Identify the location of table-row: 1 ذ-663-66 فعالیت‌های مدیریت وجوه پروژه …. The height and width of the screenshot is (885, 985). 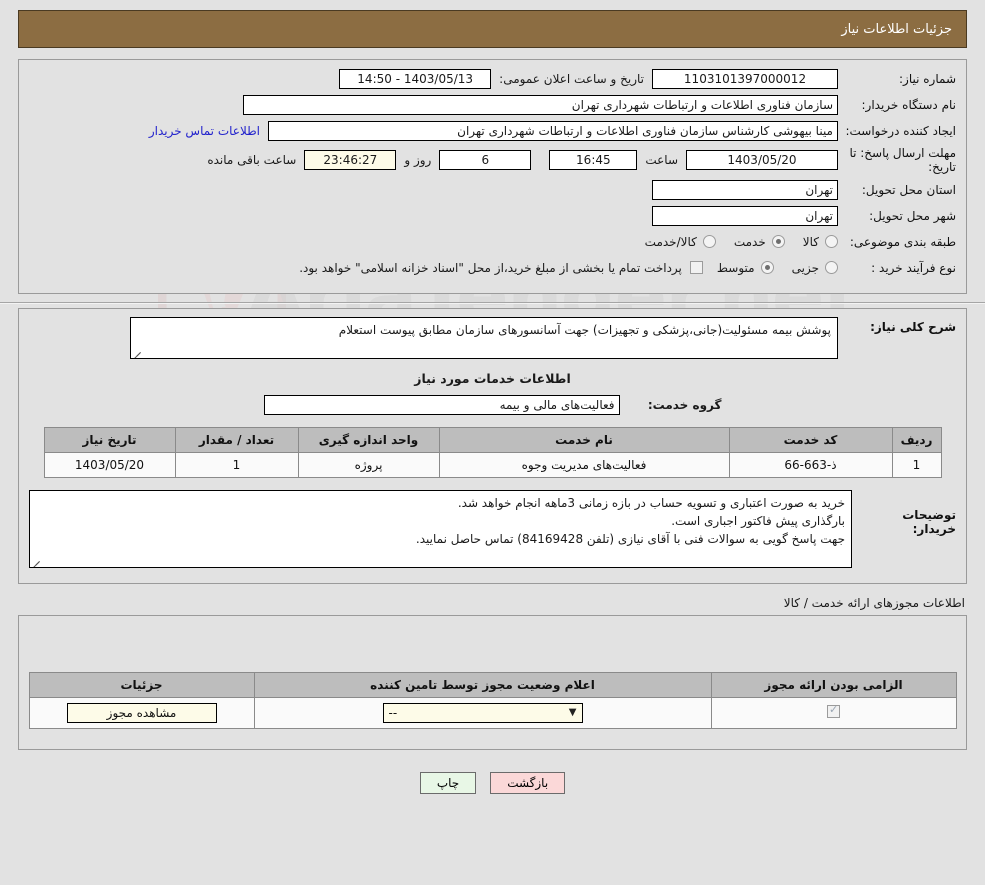
(492, 465).